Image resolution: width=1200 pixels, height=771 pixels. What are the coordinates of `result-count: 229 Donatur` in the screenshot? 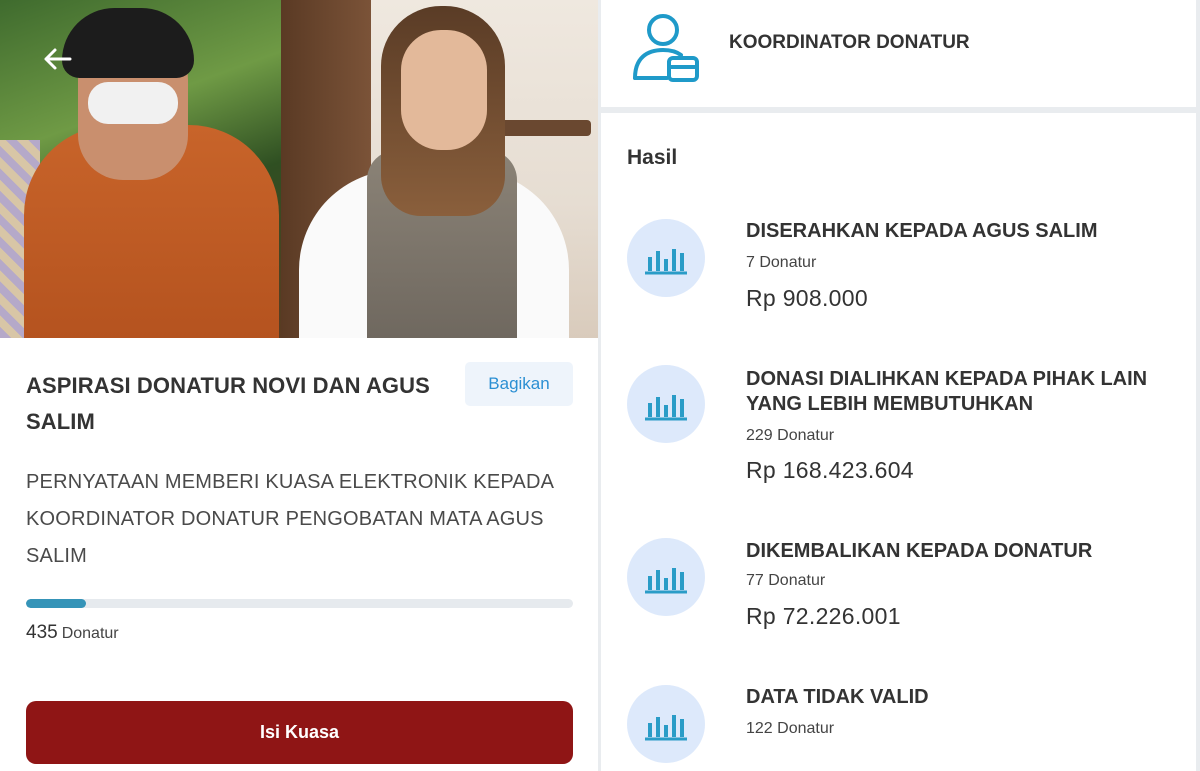 It's located at (790, 435).